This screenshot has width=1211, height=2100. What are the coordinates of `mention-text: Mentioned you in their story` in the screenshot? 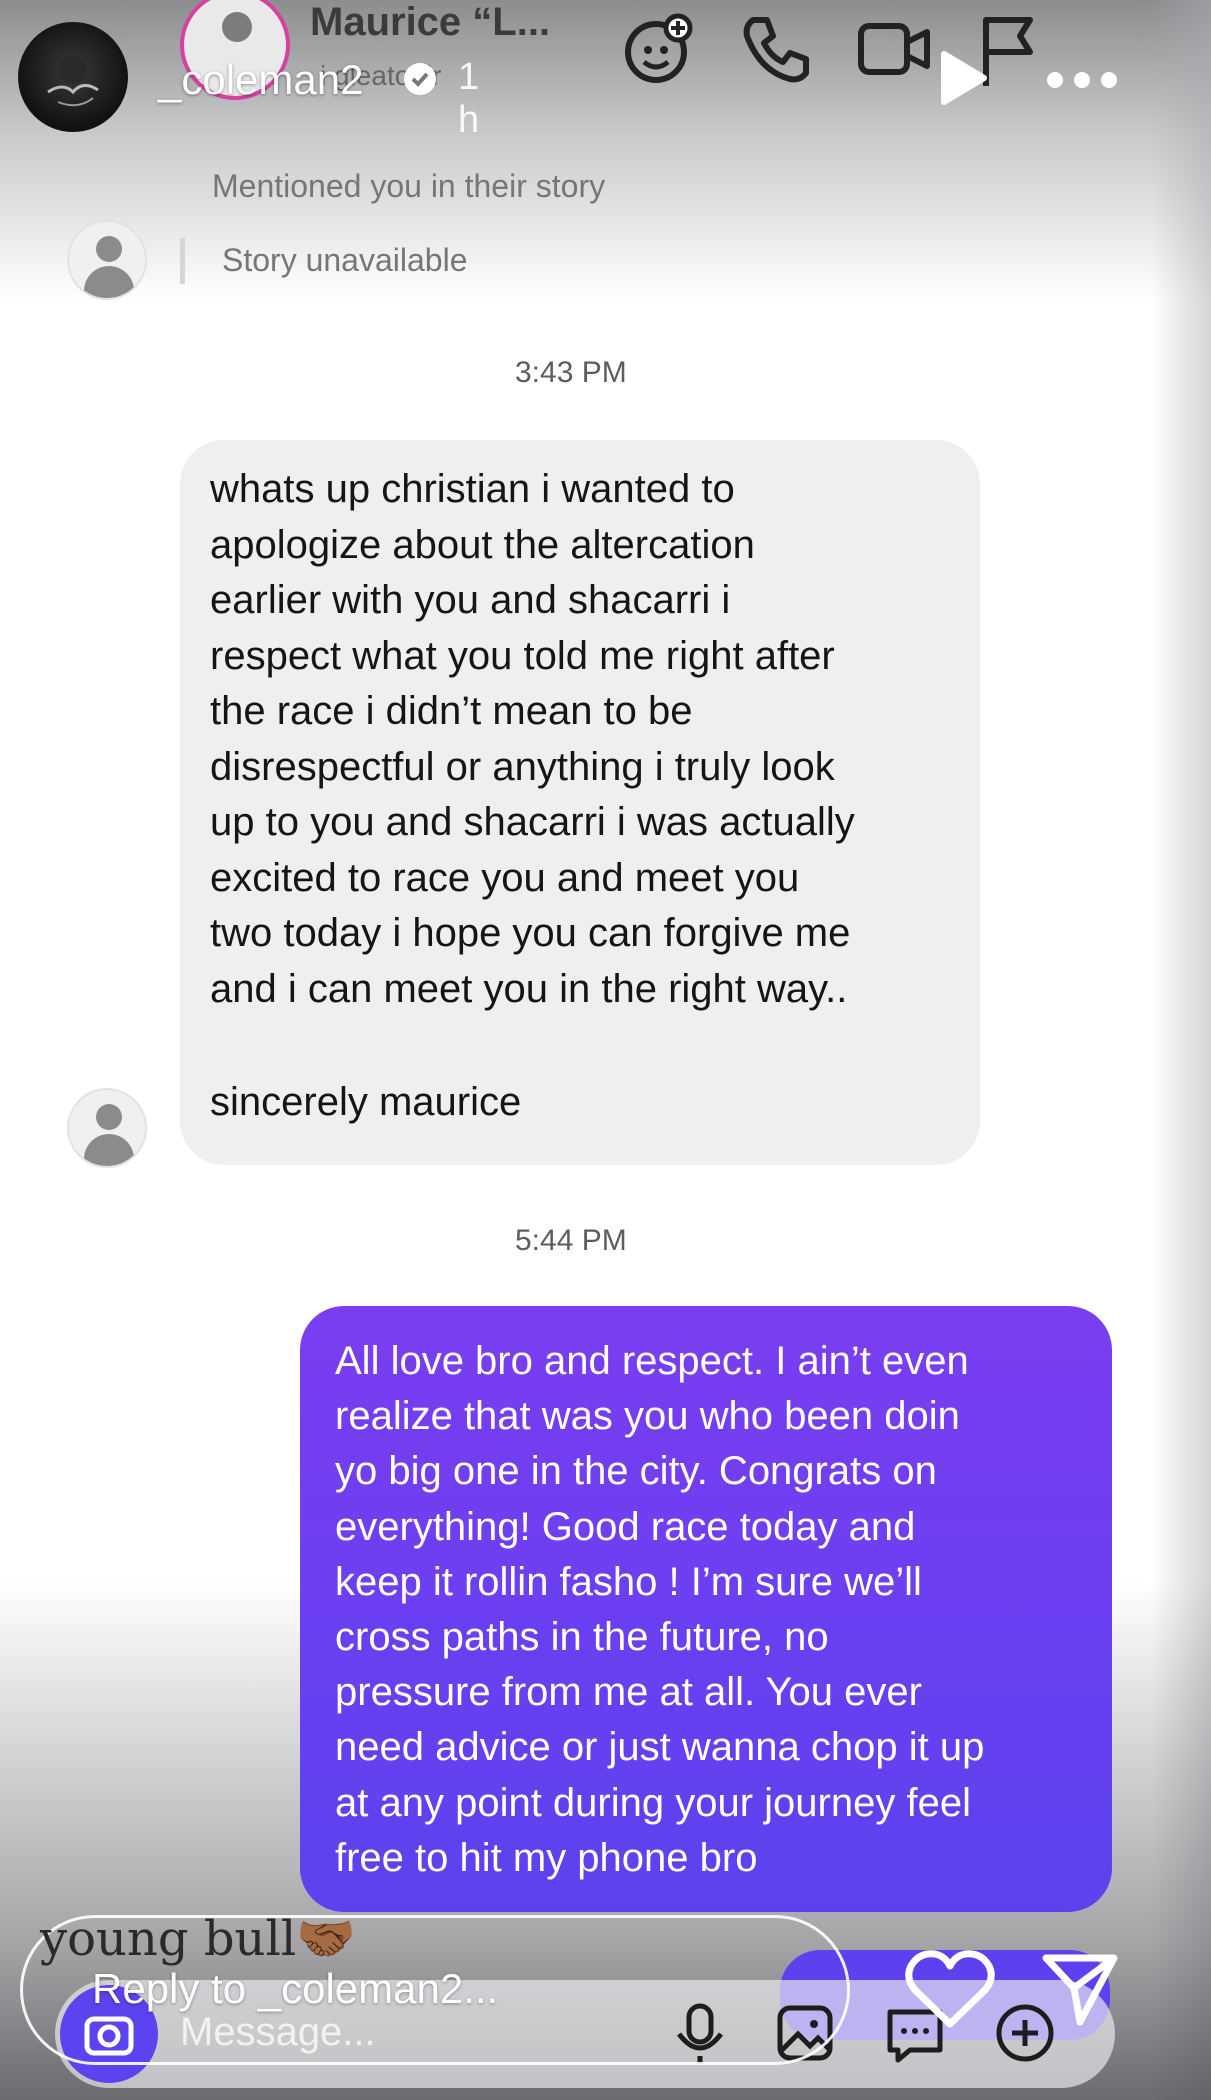 It's located at (409, 186).